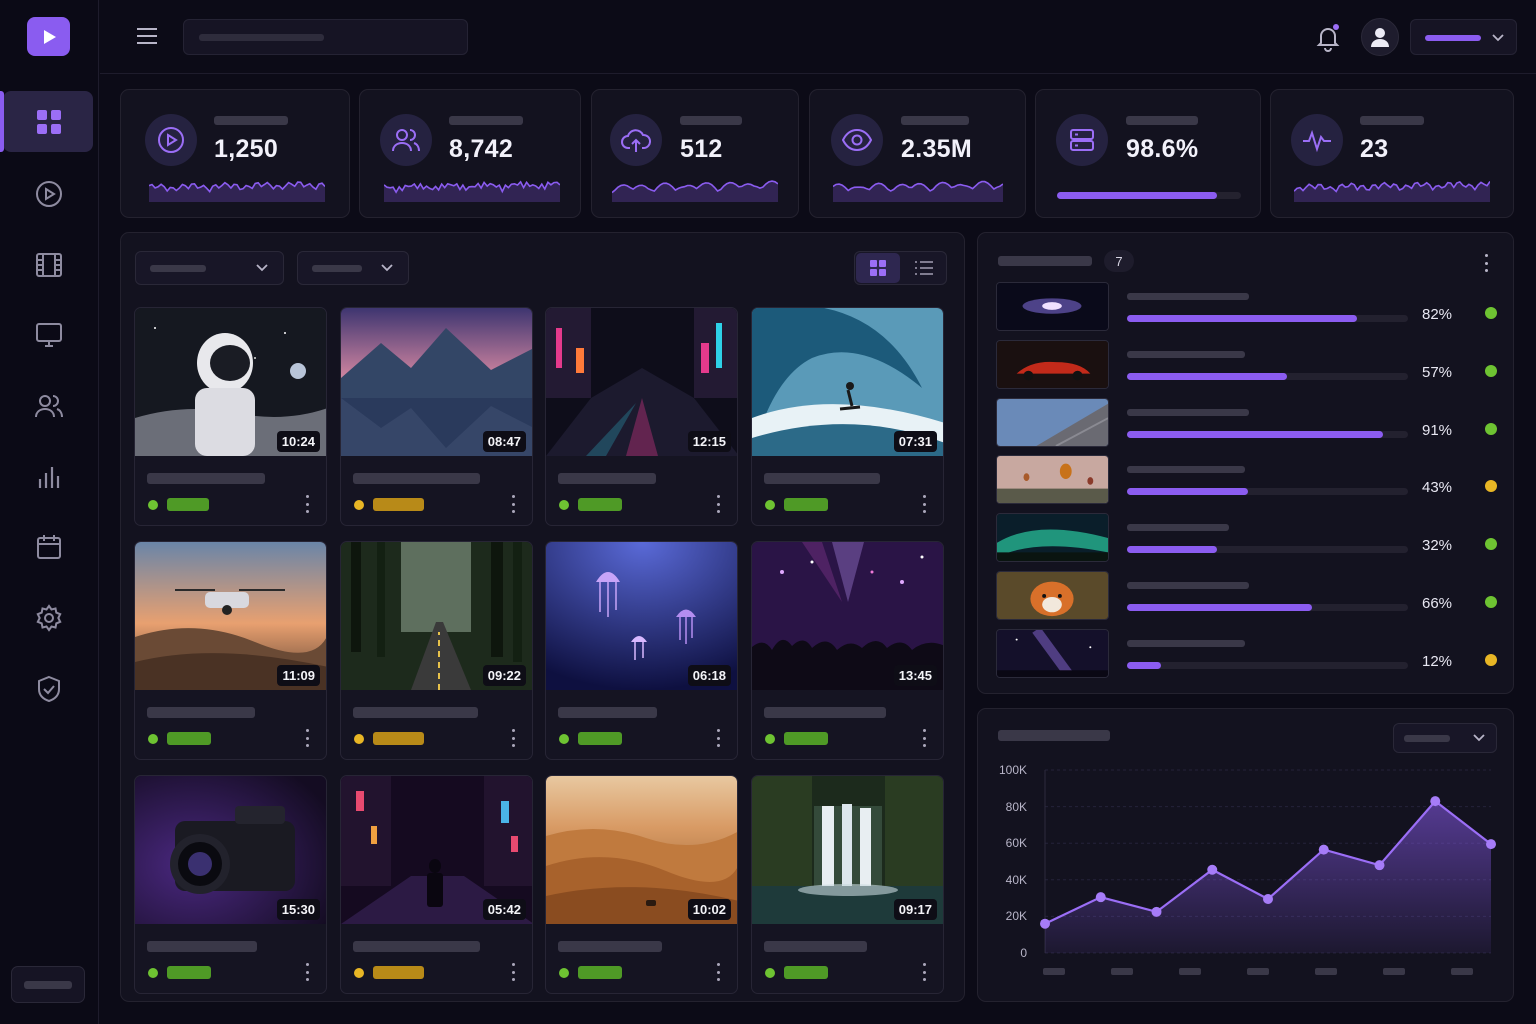 The width and height of the screenshot is (1536, 1024). What do you see at coordinates (1254, 480) in the screenshot?
I see `top-video-row: 43%` at bounding box center [1254, 480].